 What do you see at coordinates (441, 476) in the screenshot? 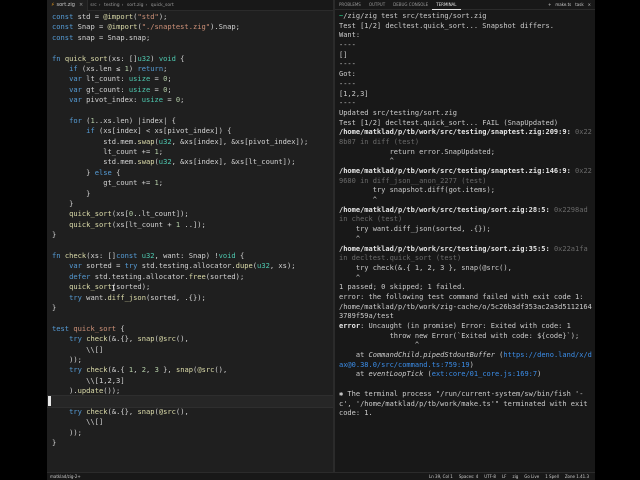
I see `status-item: Ln 39, Col 1` at bounding box center [441, 476].